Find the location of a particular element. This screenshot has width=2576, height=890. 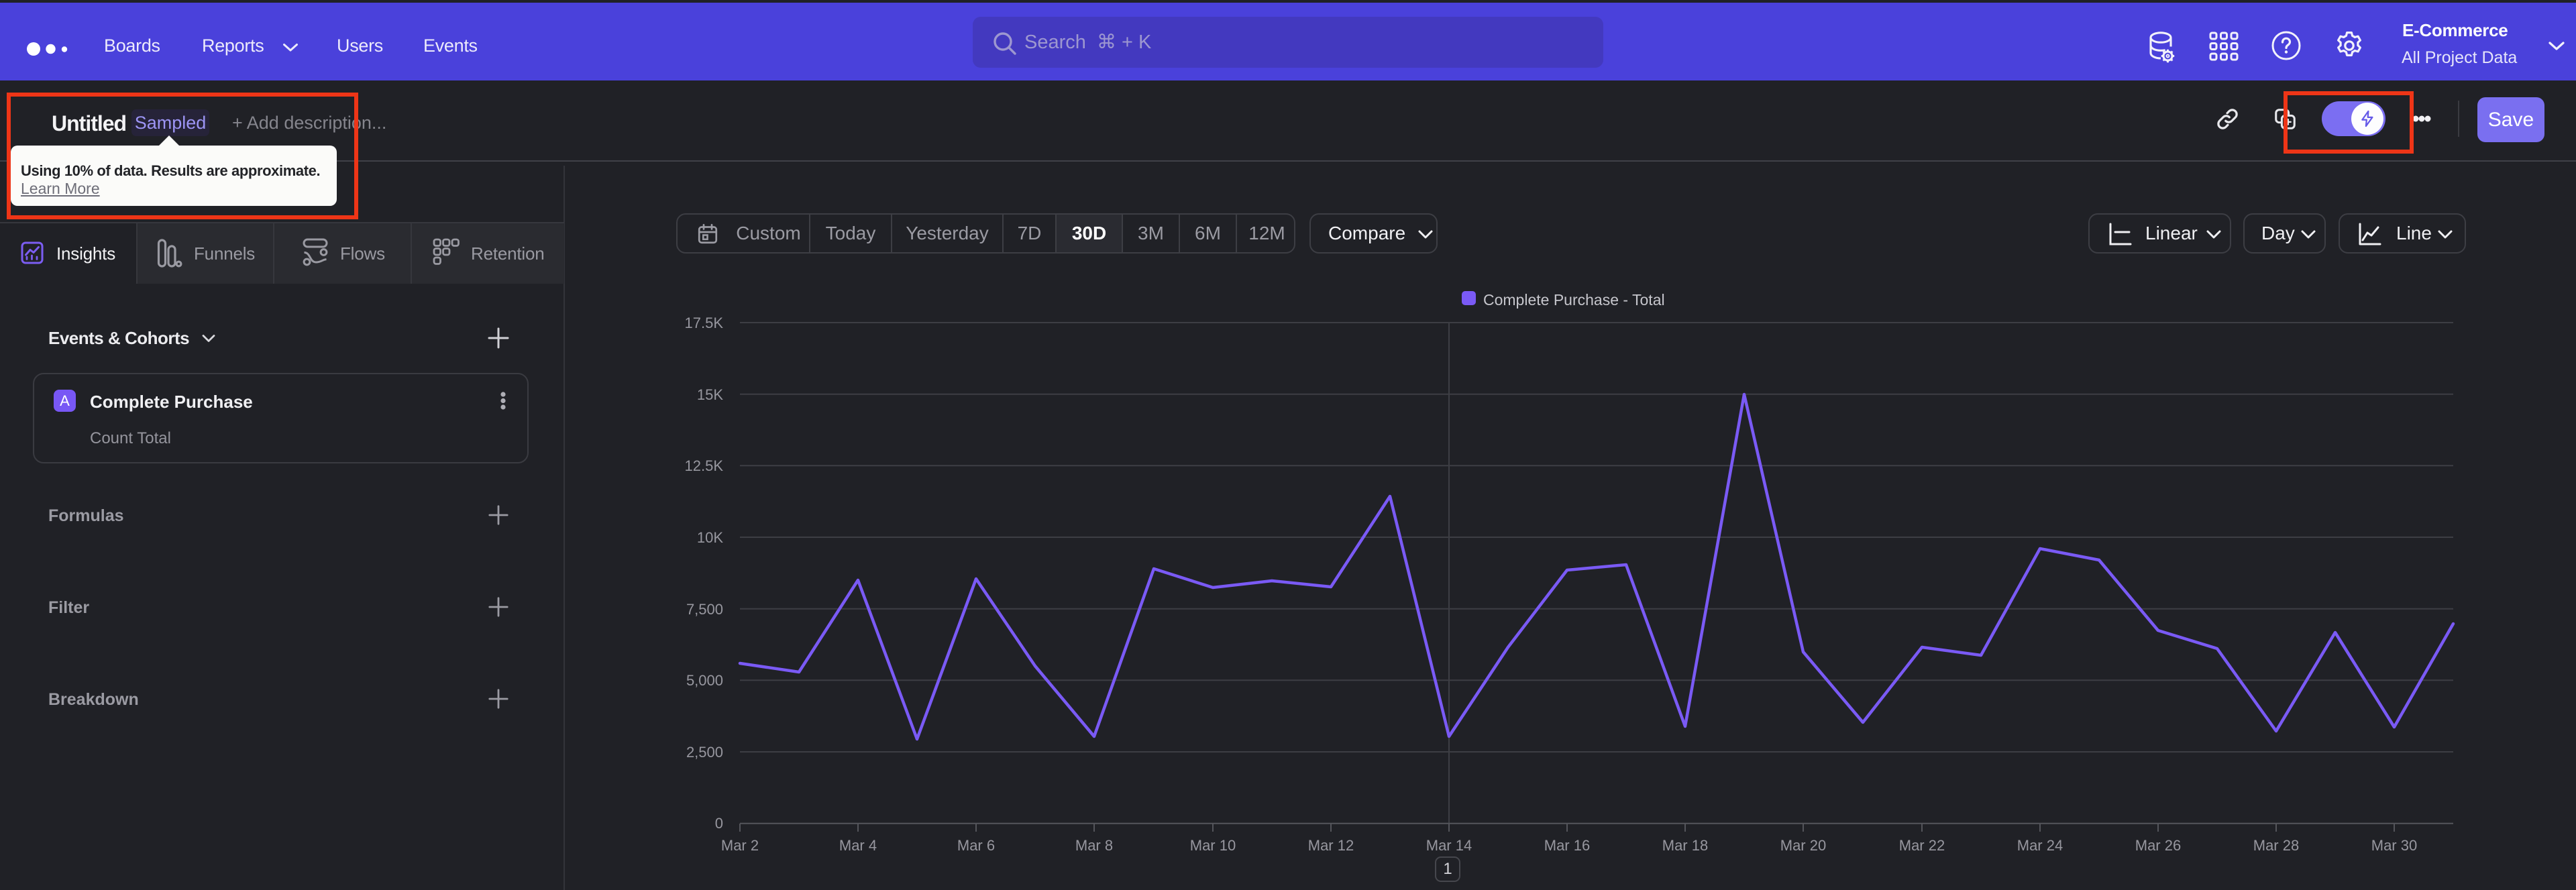

svg-text: Mar 26 is located at coordinates (2158, 845).